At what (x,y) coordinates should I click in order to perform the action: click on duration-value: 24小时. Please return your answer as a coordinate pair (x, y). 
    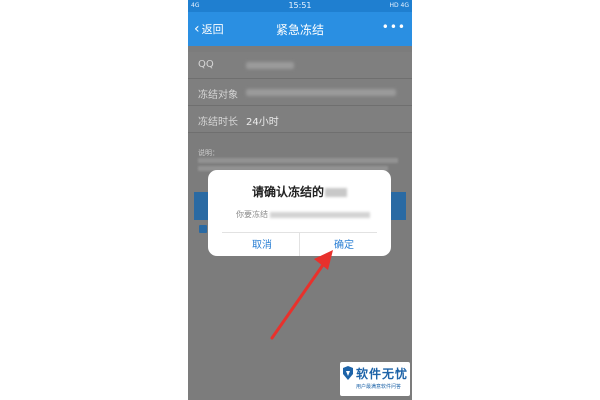
    Looking at the image, I should click on (262, 122).